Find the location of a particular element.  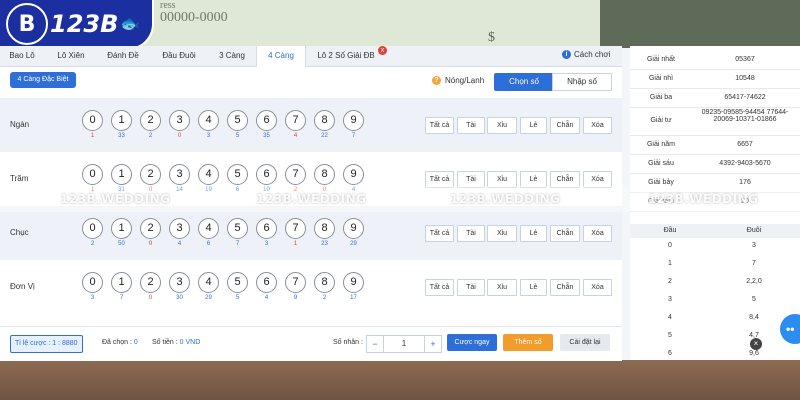

tab-bao-lo: Bao Lô is located at coordinates (22, 56).